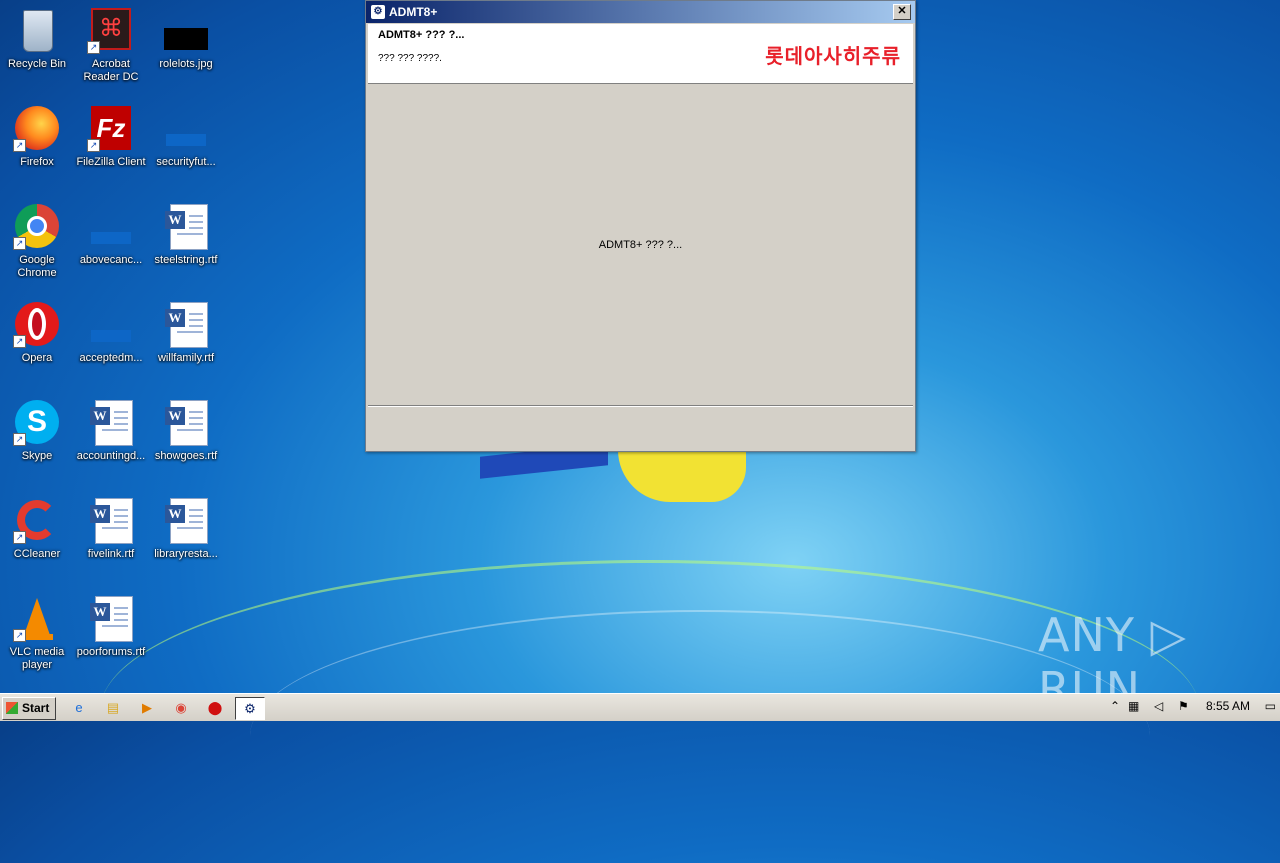 Image resolution: width=1280 pixels, height=863 pixels. Describe the element at coordinates (186, 30) in the screenshot. I see `image-file-icon` at that location.